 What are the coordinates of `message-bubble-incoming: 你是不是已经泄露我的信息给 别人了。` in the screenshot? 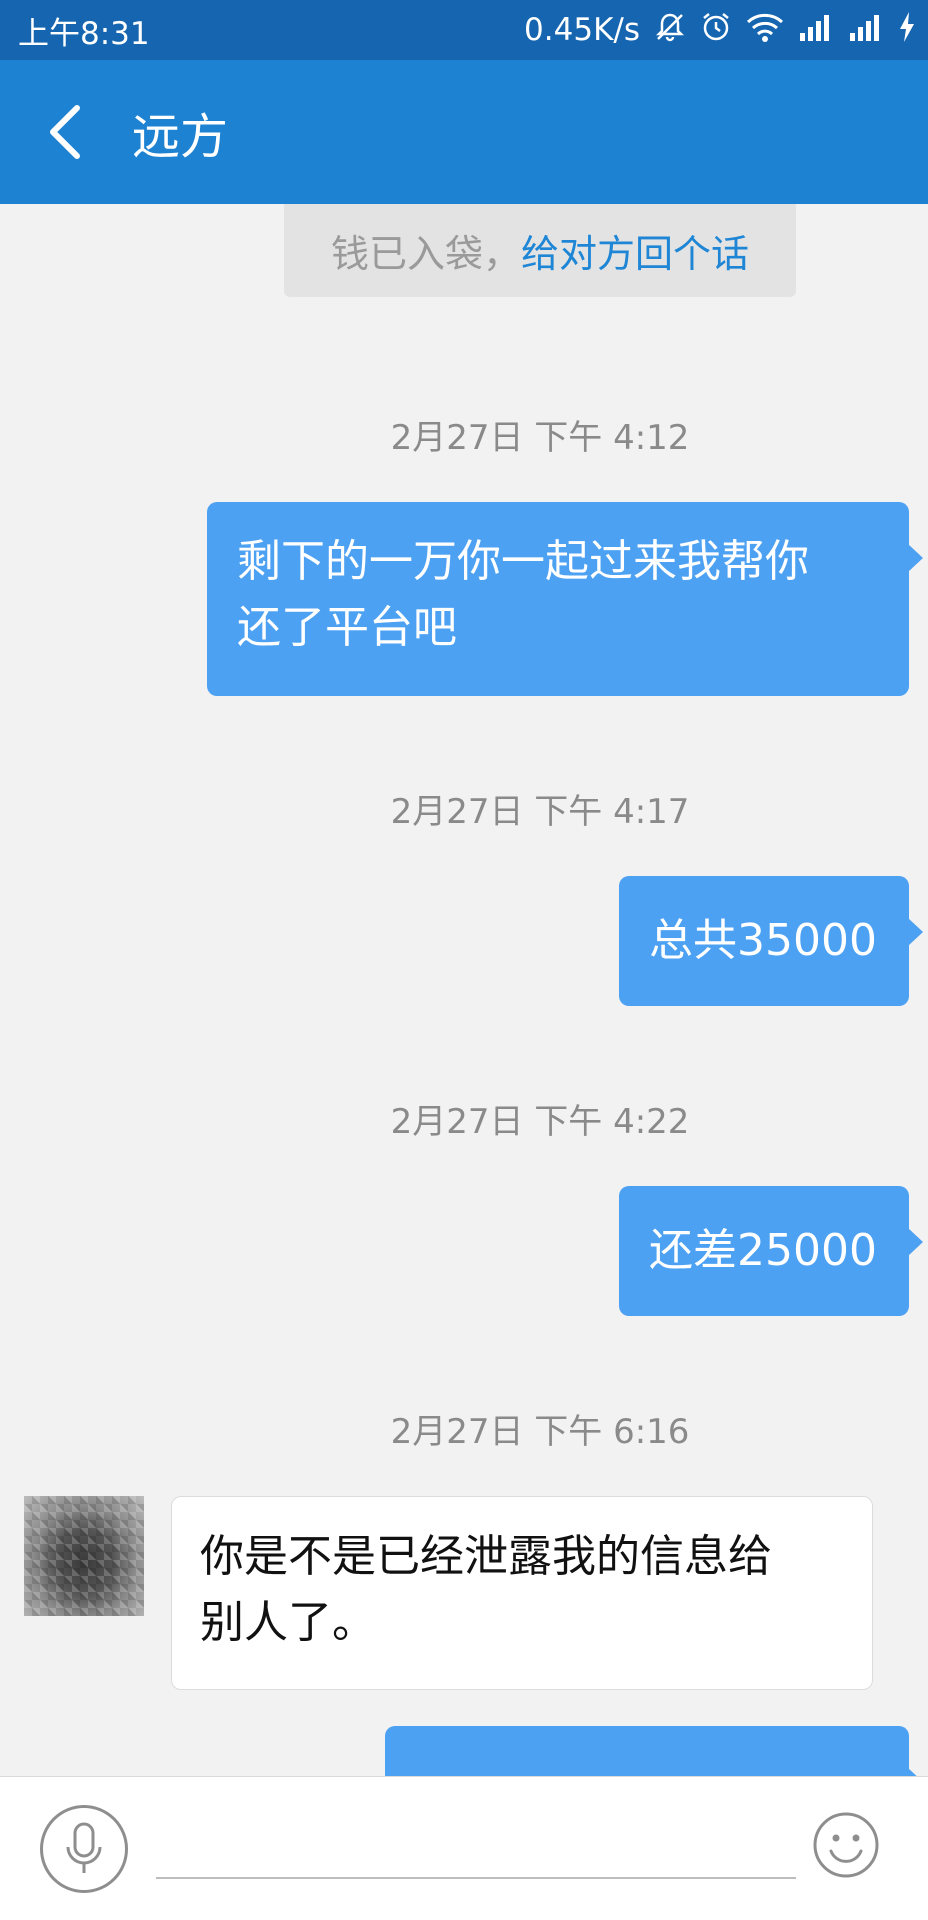 It's located at (522, 1593).